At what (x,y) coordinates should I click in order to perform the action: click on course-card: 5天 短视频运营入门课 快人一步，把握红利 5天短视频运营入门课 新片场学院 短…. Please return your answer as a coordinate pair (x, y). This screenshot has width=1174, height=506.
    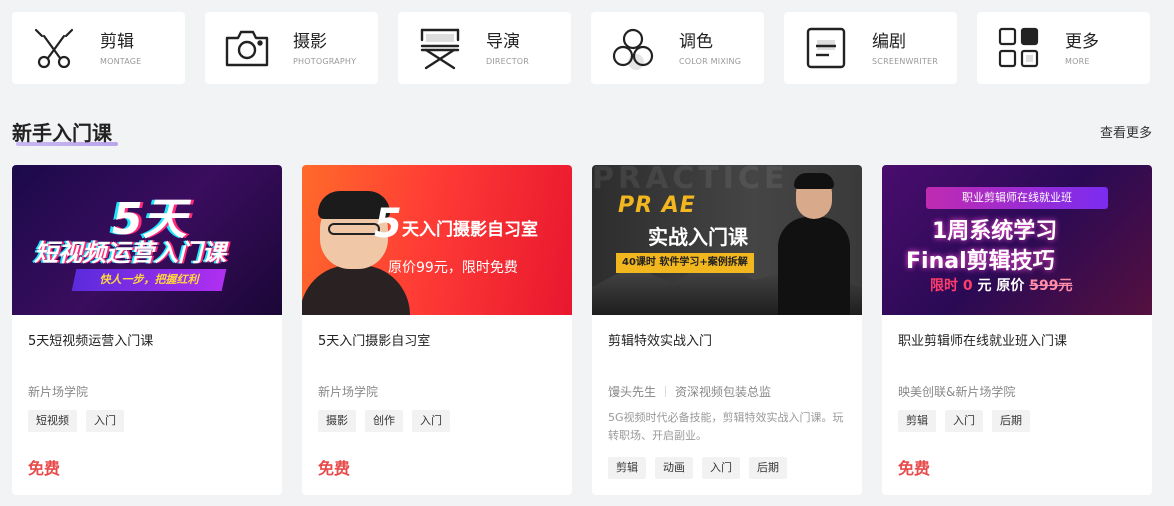
    Looking at the image, I should click on (147, 330).